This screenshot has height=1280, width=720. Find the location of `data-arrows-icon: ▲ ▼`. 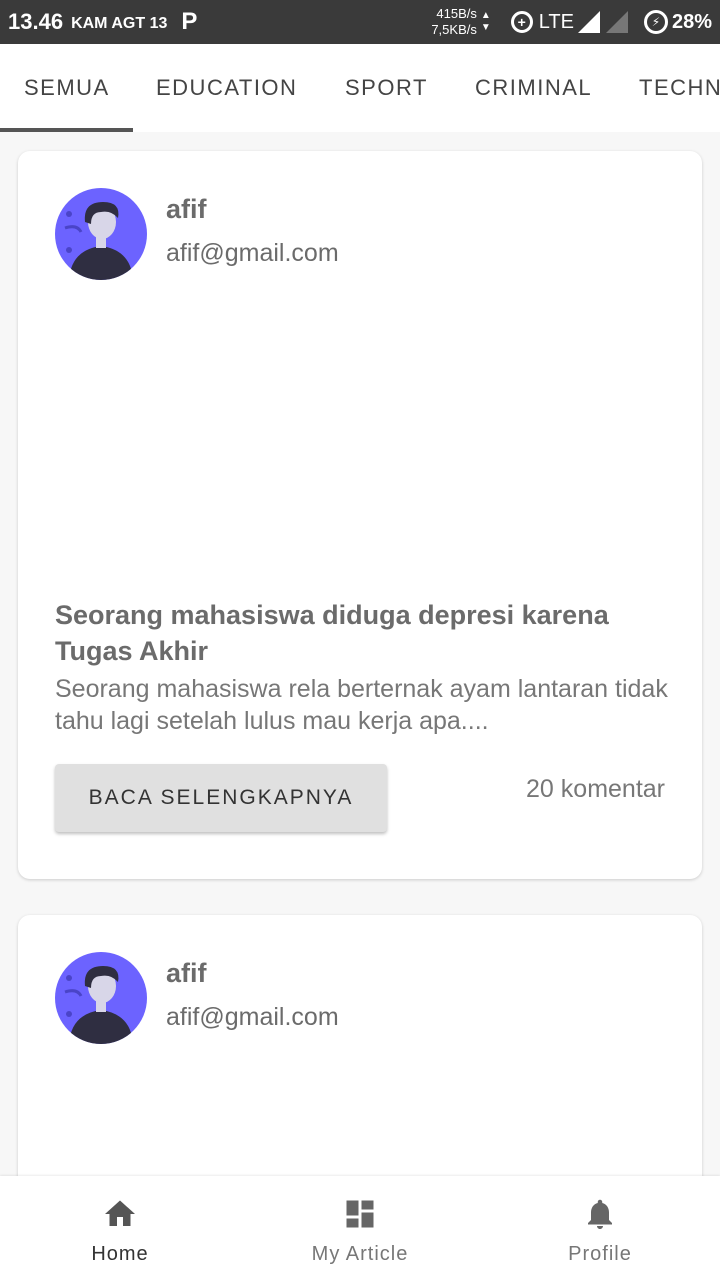

data-arrows-icon: ▲ ▼ is located at coordinates (485, 21).